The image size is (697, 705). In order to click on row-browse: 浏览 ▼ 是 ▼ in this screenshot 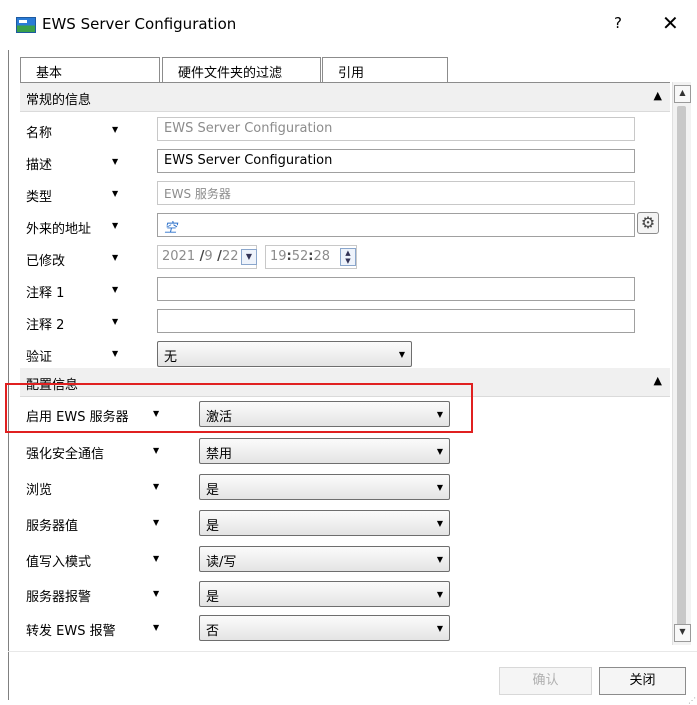, I will do `click(345, 487)`.